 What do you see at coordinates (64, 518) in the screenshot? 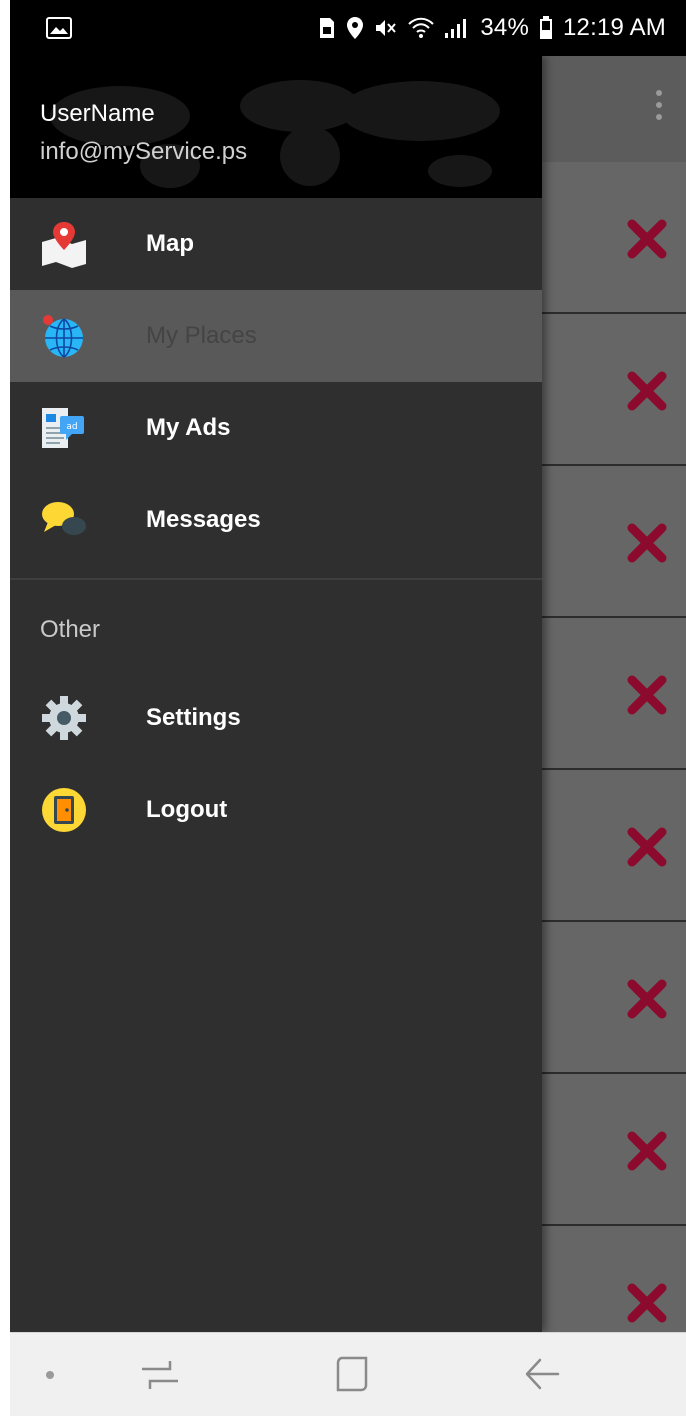
I see `chat-bubble-icon` at bounding box center [64, 518].